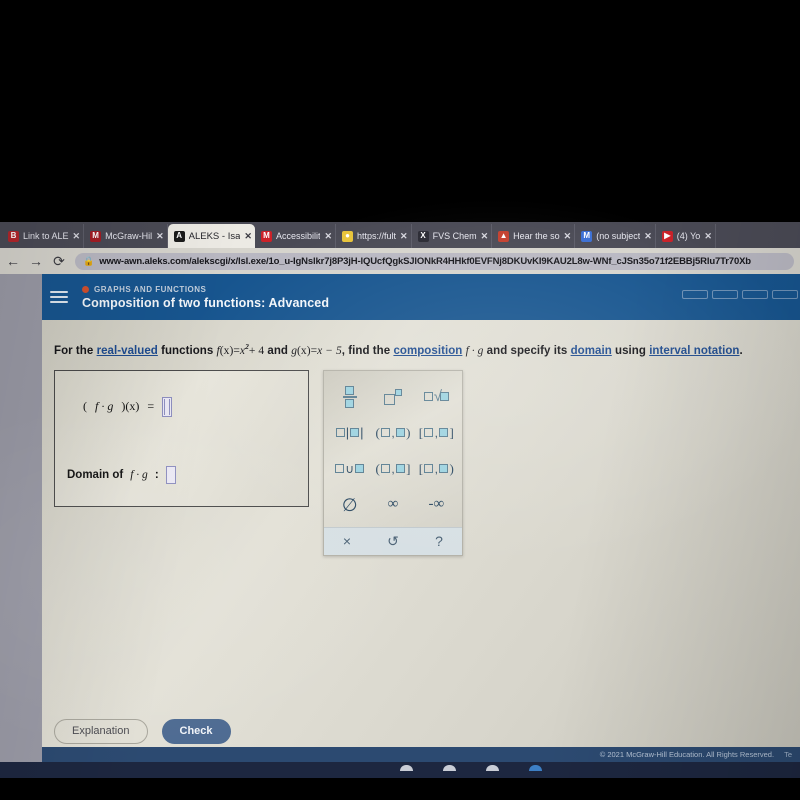 The image size is (800, 800). I want to click on f-body-tail: + 4, so click(256, 350).